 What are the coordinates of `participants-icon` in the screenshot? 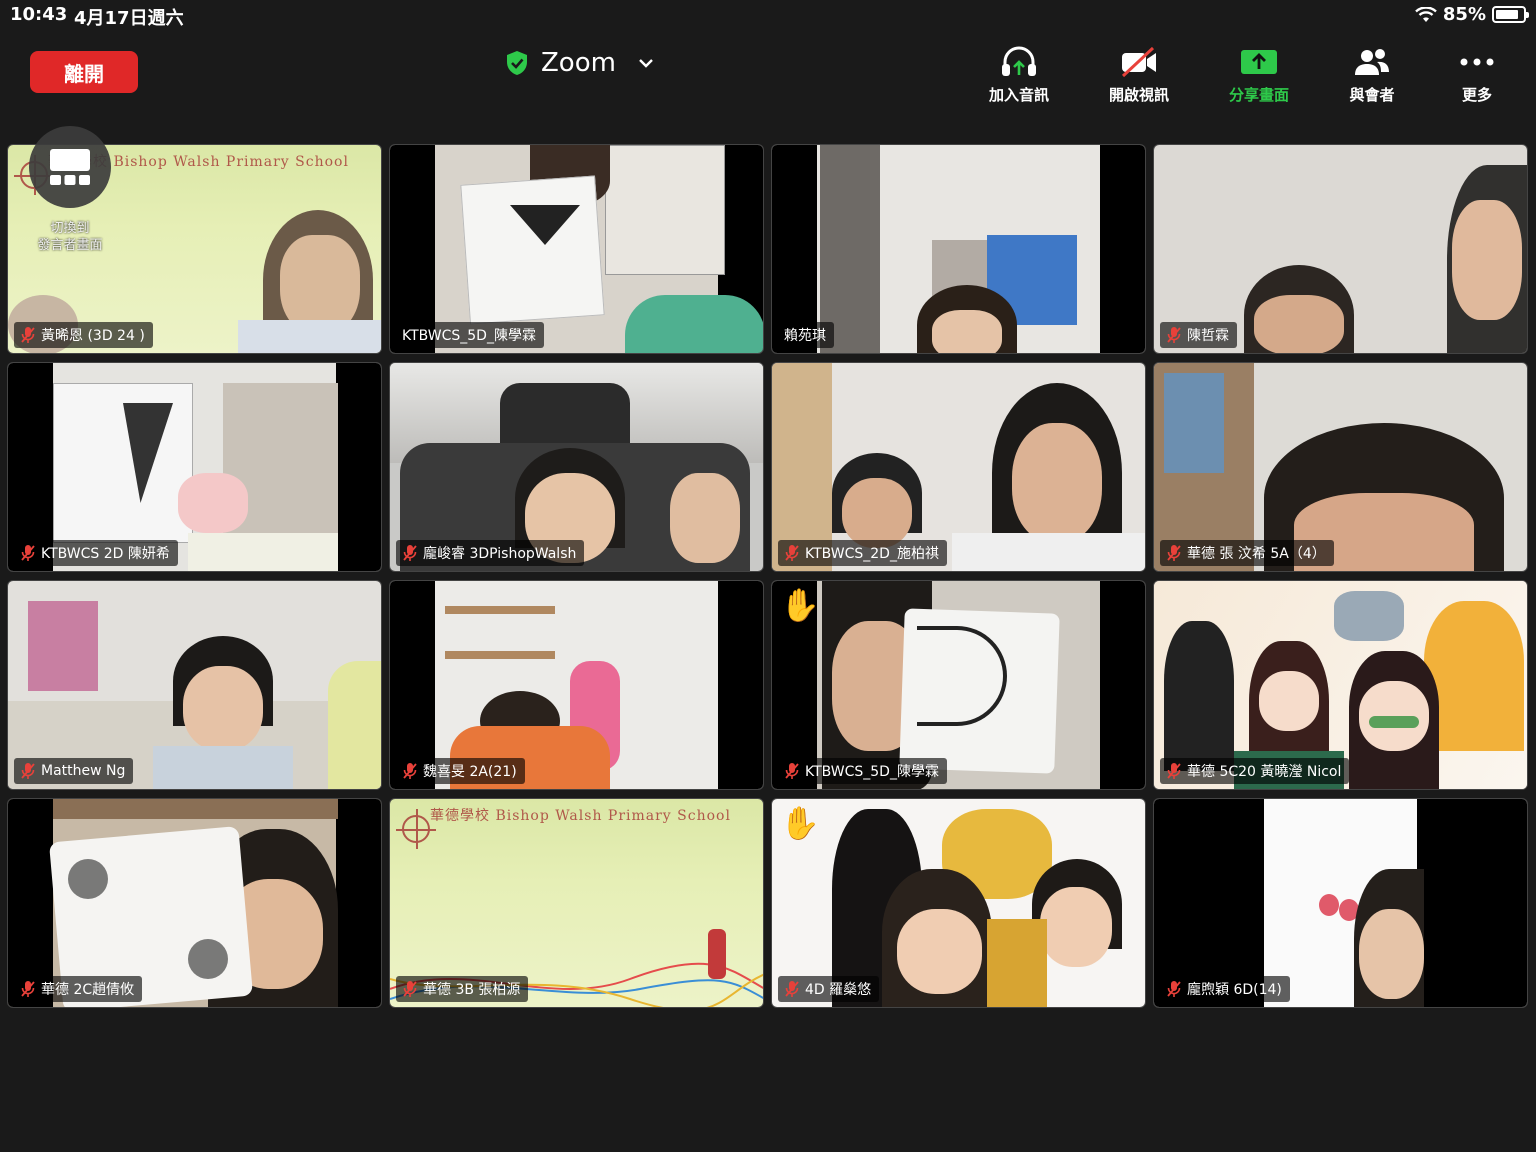 It's located at (1372, 62).